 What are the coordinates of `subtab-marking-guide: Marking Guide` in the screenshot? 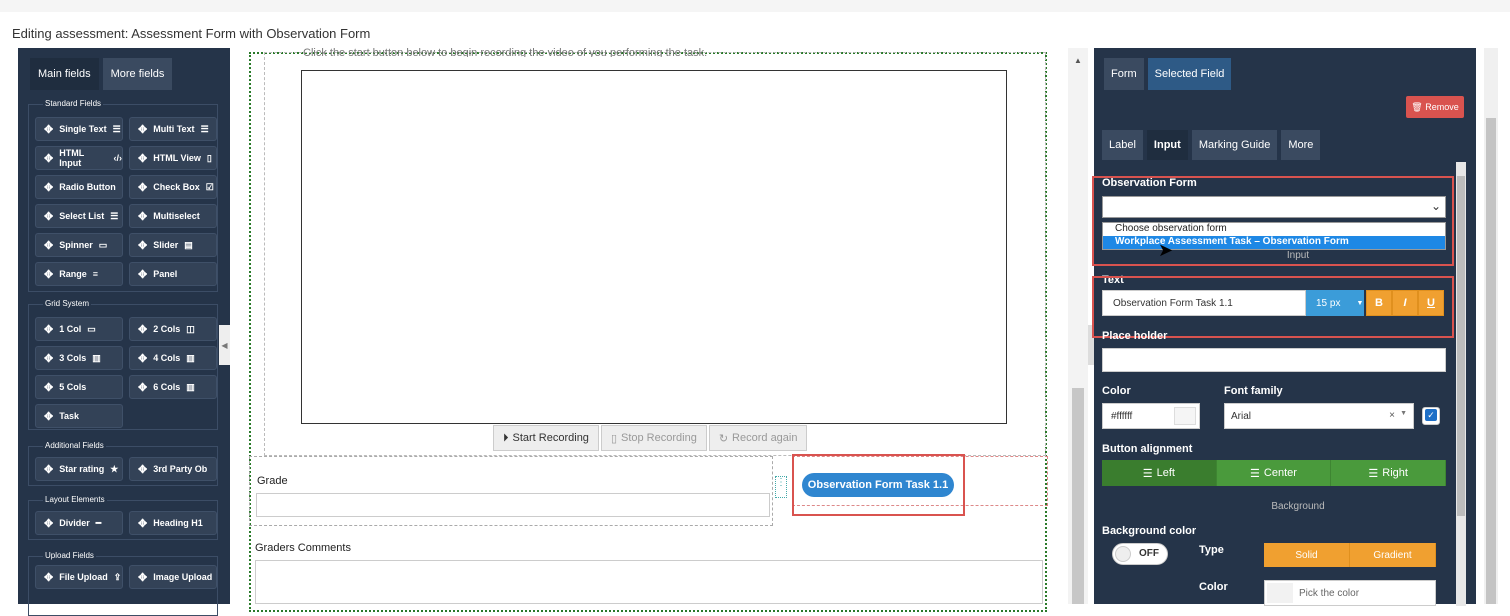 It's located at (1234, 145).